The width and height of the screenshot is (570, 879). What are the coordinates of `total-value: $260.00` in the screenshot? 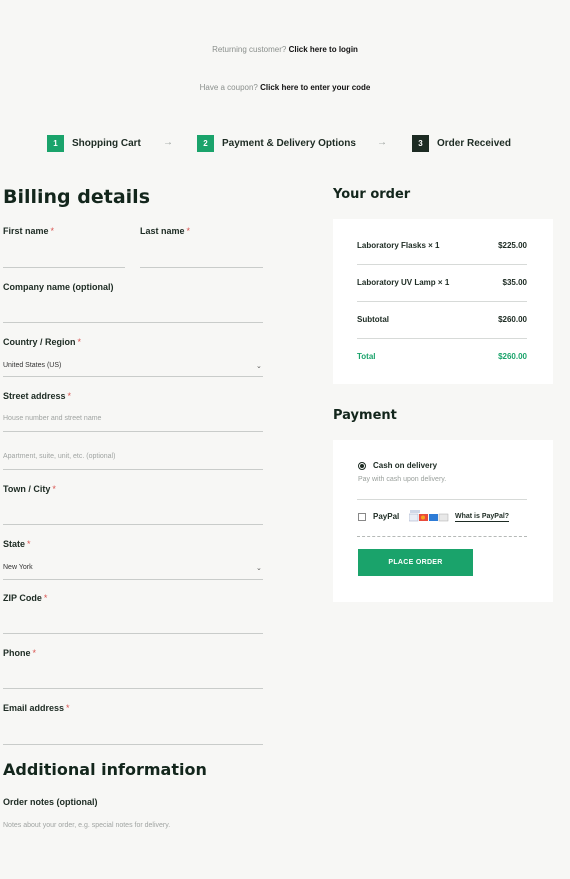 It's located at (512, 356).